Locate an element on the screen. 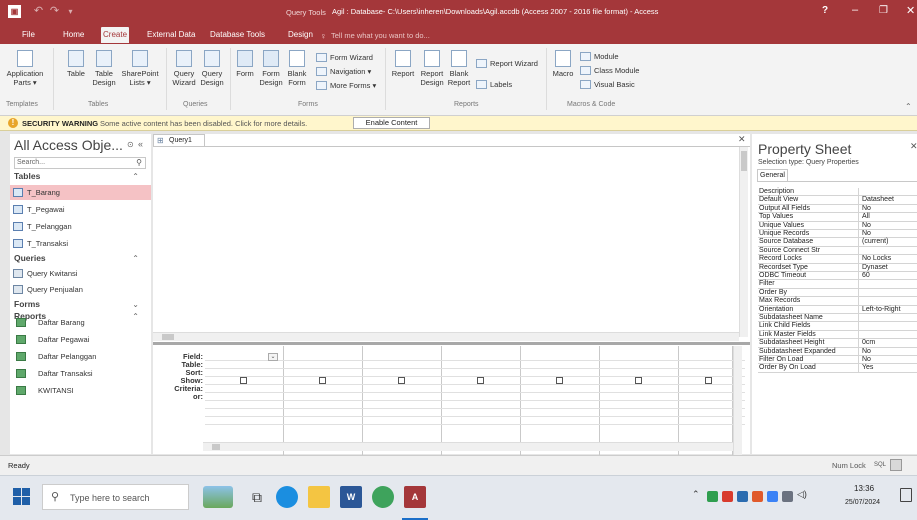 The image size is (917, 520). report-design-button: Report Design is located at coordinates (432, 68).